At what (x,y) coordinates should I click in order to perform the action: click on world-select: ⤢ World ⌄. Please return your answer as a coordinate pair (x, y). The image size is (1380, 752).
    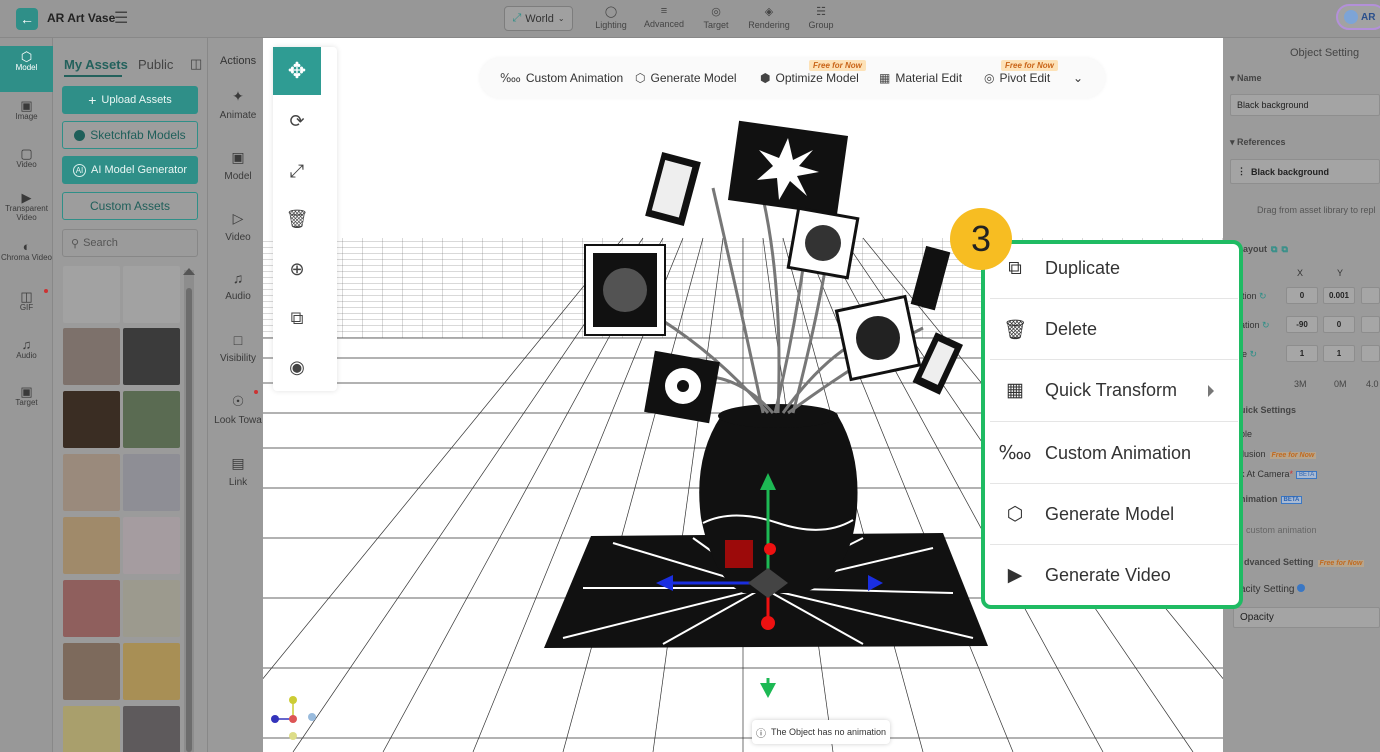
    Looking at the image, I should click on (538, 18).